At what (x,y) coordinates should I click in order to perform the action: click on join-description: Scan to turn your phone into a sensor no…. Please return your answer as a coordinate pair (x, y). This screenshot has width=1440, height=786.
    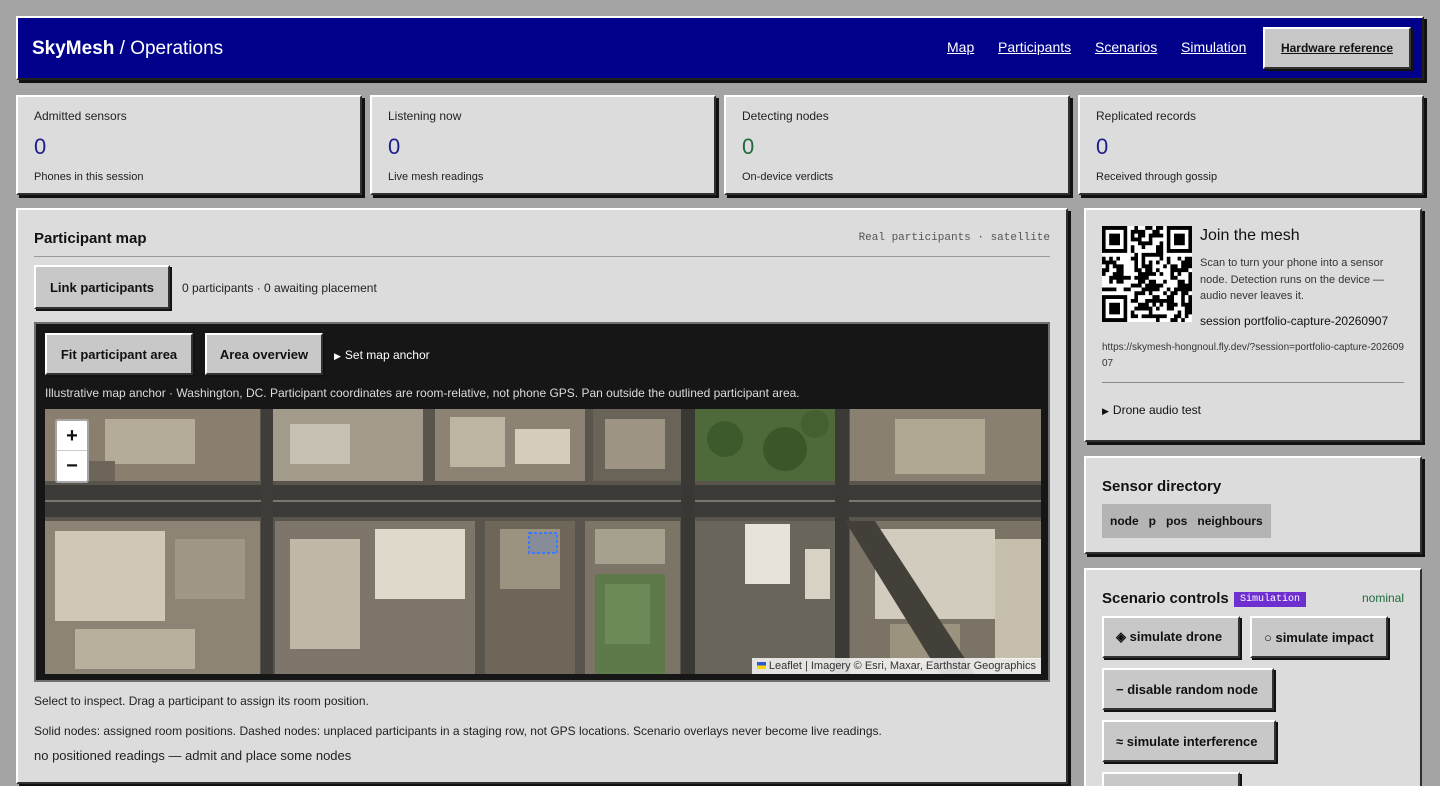
    Looking at the image, I should click on (1292, 279).